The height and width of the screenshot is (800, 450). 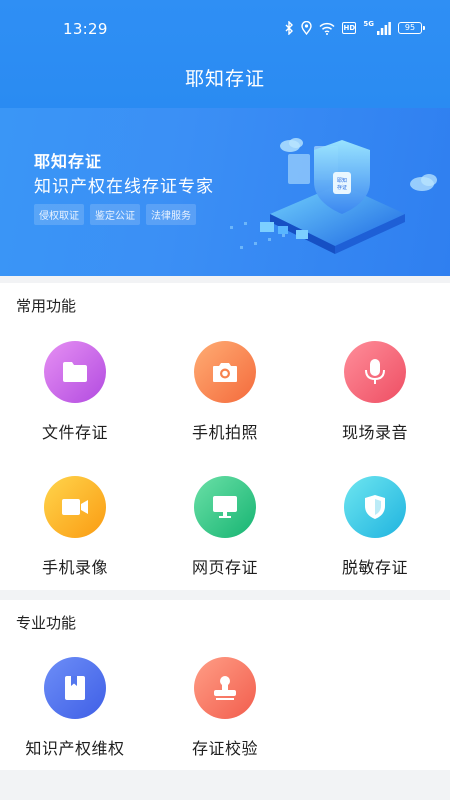 What do you see at coordinates (225, 24) in the screenshot?
I see `status-bar: 13:29 HD 5G 95` at bounding box center [225, 24].